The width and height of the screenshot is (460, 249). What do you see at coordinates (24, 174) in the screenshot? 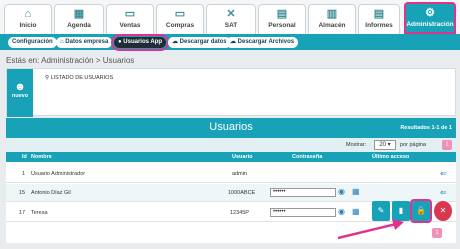
I see `row-id: 1` at bounding box center [24, 174].